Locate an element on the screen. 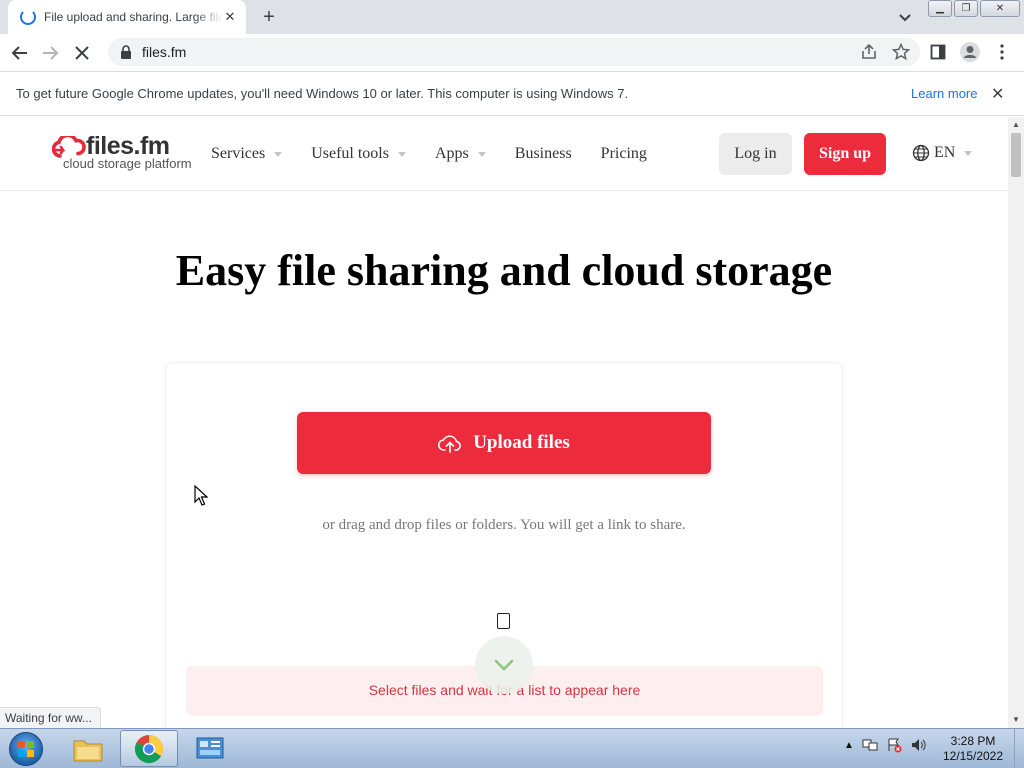 The height and width of the screenshot is (768, 1024). show-hidden-icons-icon: ▲ is located at coordinates (849, 745).